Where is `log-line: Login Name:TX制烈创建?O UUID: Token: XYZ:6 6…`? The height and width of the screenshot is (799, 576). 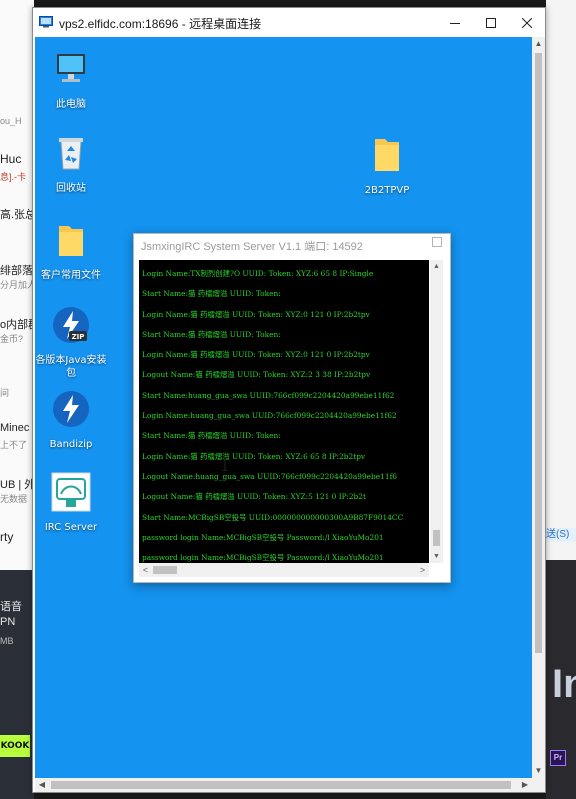
log-line: Login Name:TX制烈创建?O UUID: Token: XYZ:6 6… is located at coordinates (258, 273).